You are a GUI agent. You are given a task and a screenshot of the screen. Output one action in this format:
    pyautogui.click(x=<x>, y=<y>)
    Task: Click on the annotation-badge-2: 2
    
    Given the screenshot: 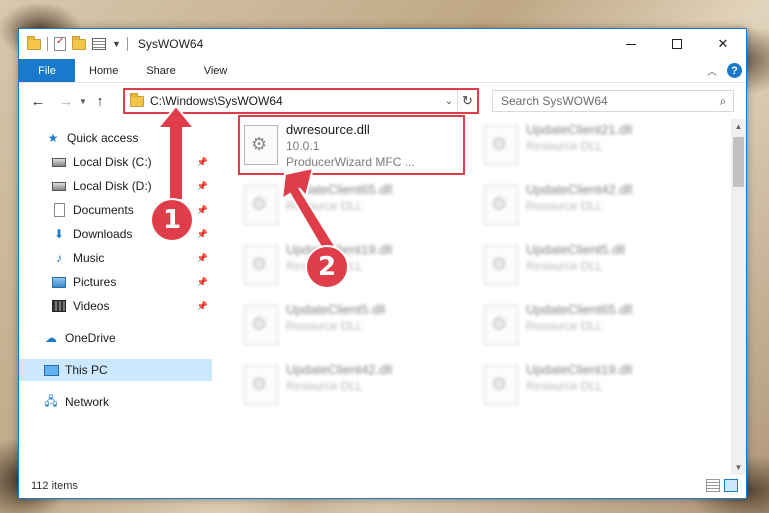 What is the action you would take?
    pyautogui.click(x=327, y=267)
    